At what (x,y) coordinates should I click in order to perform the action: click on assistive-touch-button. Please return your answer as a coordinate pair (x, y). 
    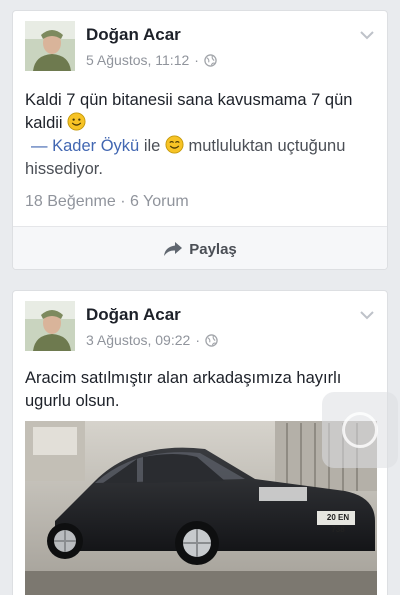
    Looking at the image, I should click on (360, 430).